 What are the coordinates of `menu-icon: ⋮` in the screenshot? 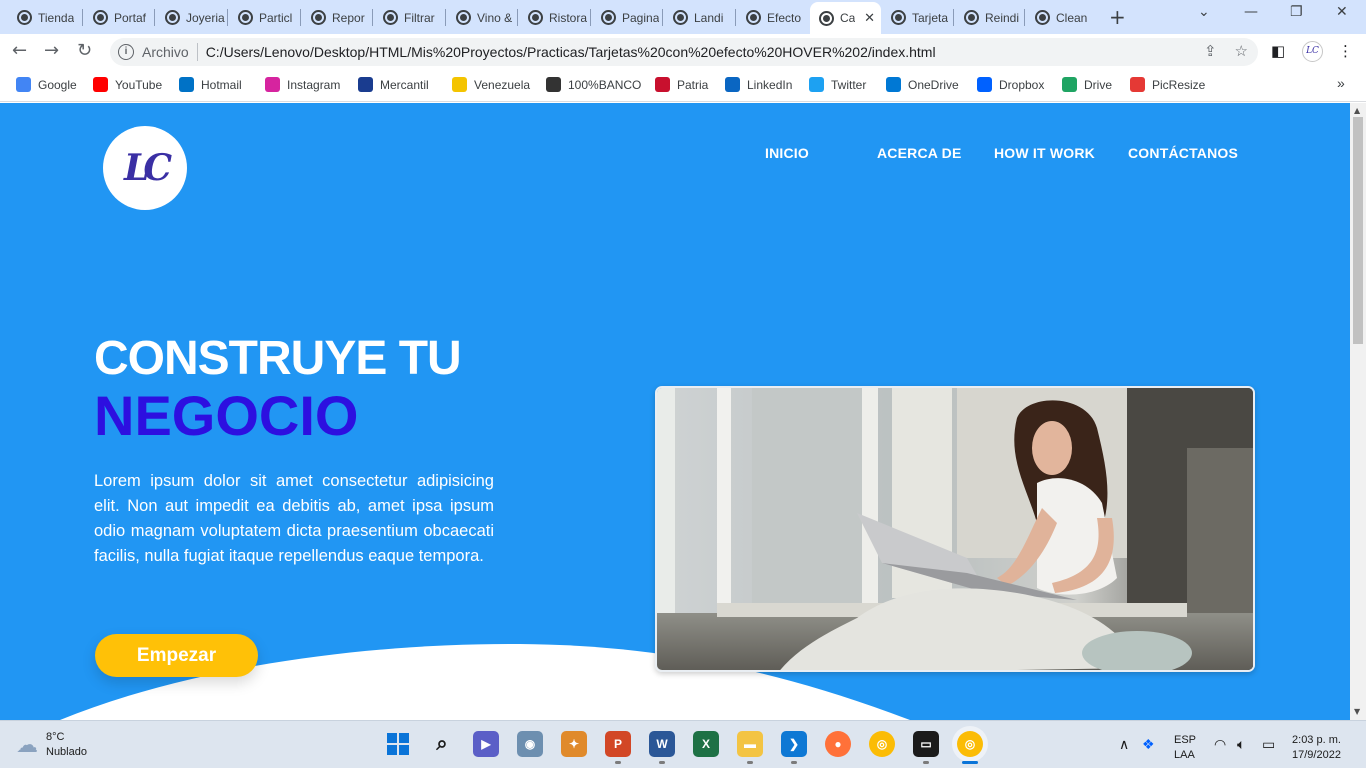 It's located at (1345, 51).